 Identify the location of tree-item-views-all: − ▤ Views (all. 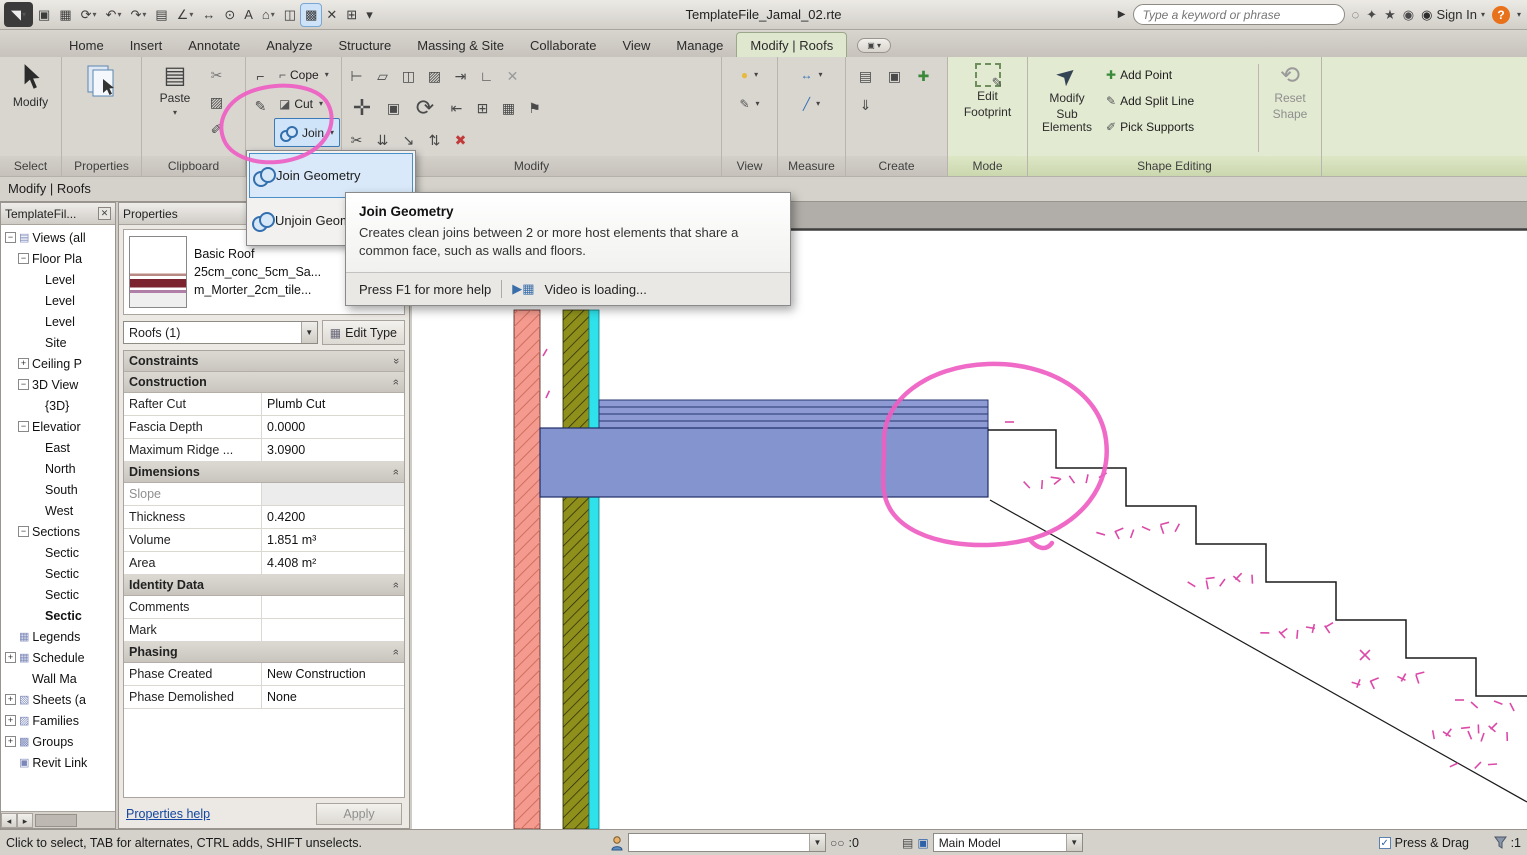
(58, 237).